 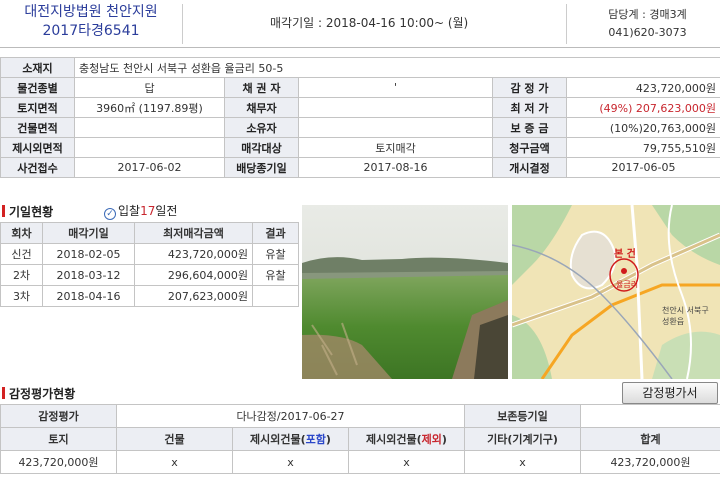 I want to click on bldg-area-value, so click(x=149, y=127).